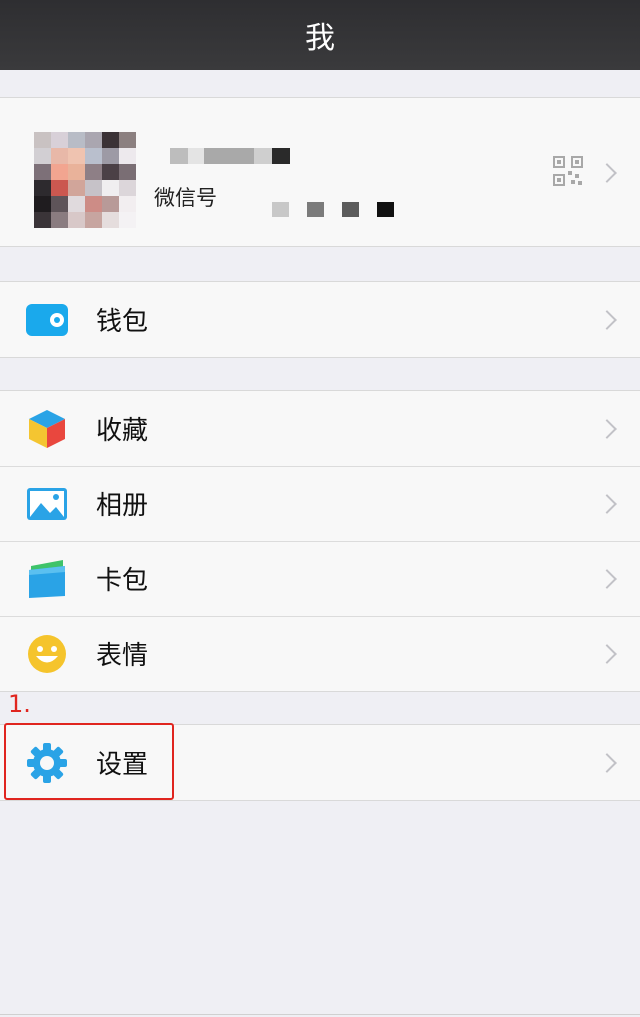 The height and width of the screenshot is (1017, 640). What do you see at coordinates (122, 431) in the screenshot?
I see `menu-item-label: 收藏` at bounding box center [122, 431].